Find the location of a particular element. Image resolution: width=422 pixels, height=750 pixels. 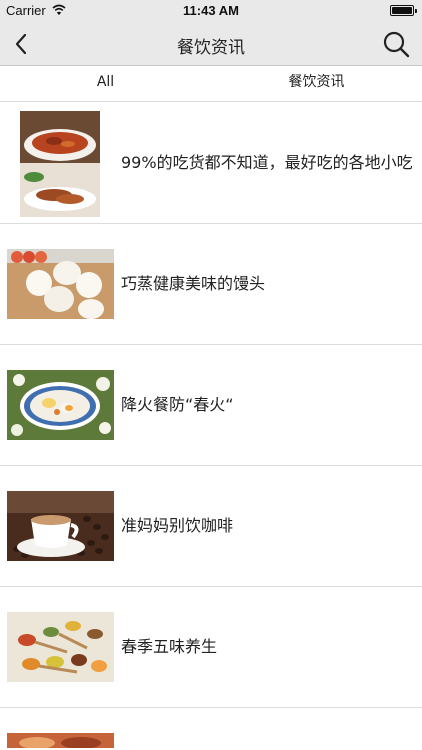

status-bar: Carrier 11:43 AM is located at coordinates (211, 11).